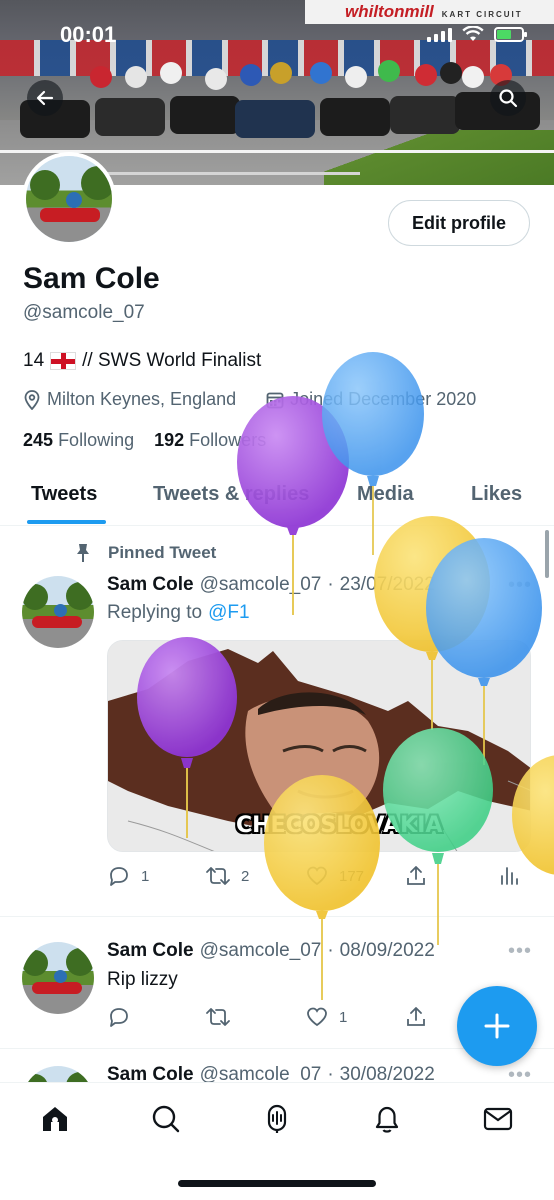 The image size is (554, 1200). What do you see at coordinates (228, 613) in the screenshot?
I see `replying-to-link: @F1` at bounding box center [228, 613].